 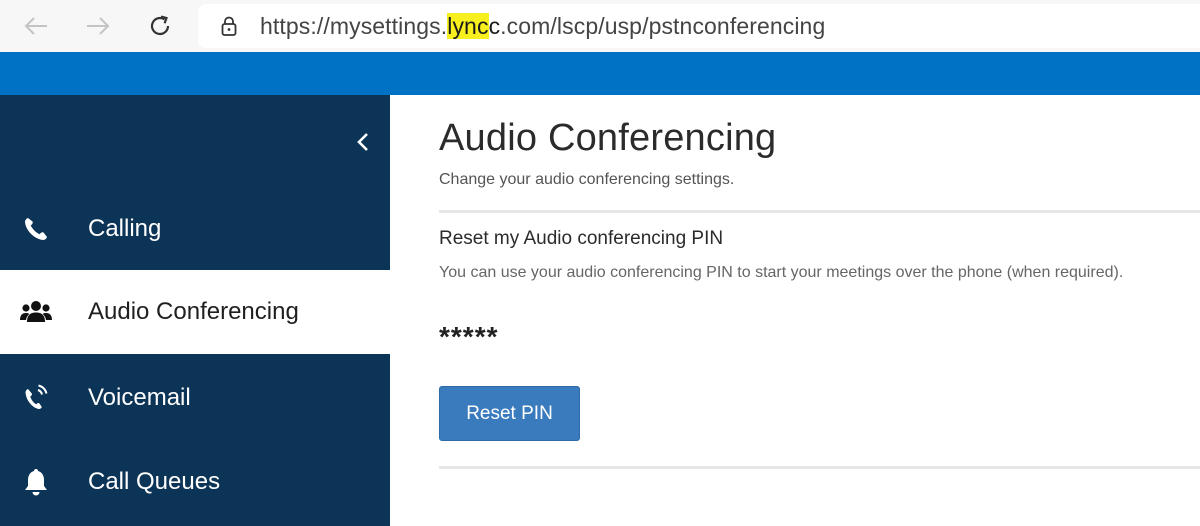 What do you see at coordinates (36, 482) in the screenshot?
I see `bell-icon` at bounding box center [36, 482].